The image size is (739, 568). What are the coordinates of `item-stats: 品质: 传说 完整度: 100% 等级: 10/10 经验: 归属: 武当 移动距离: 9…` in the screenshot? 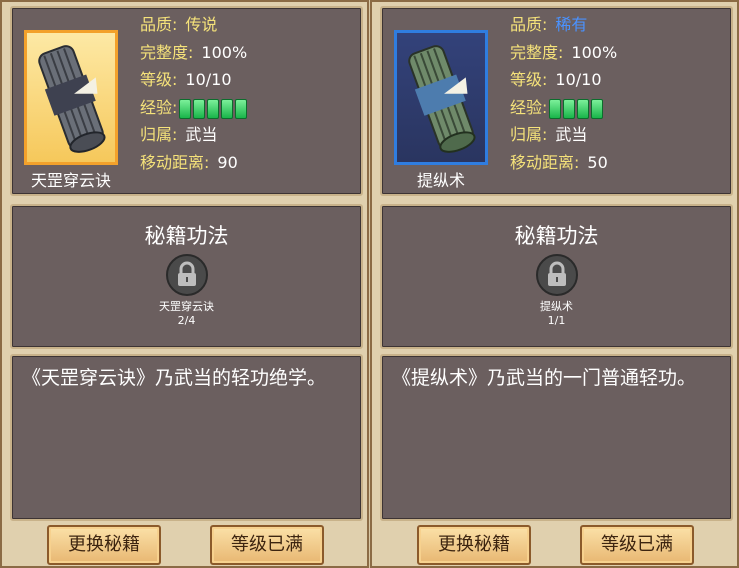 It's located at (194, 93).